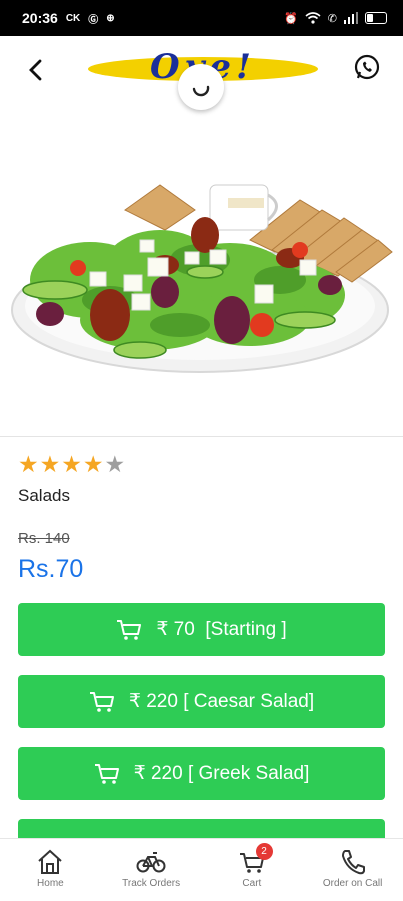 This screenshot has height=901, width=403. What do you see at coordinates (351, 18) in the screenshot?
I see `signal-icon` at bounding box center [351, 18].